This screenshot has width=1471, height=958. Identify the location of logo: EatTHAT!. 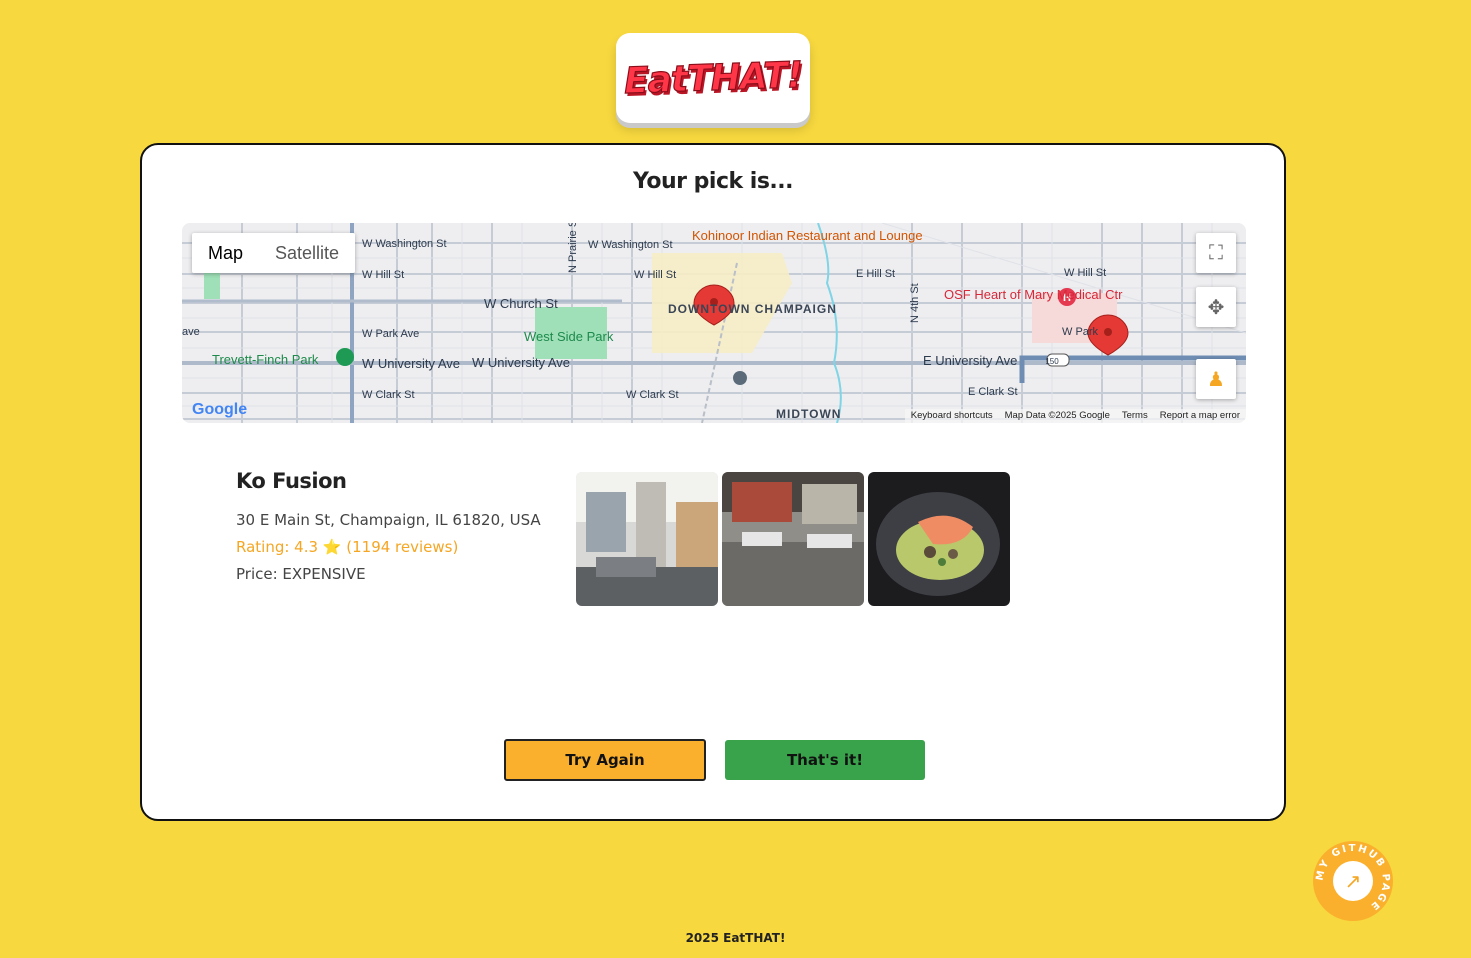
(713, 78).